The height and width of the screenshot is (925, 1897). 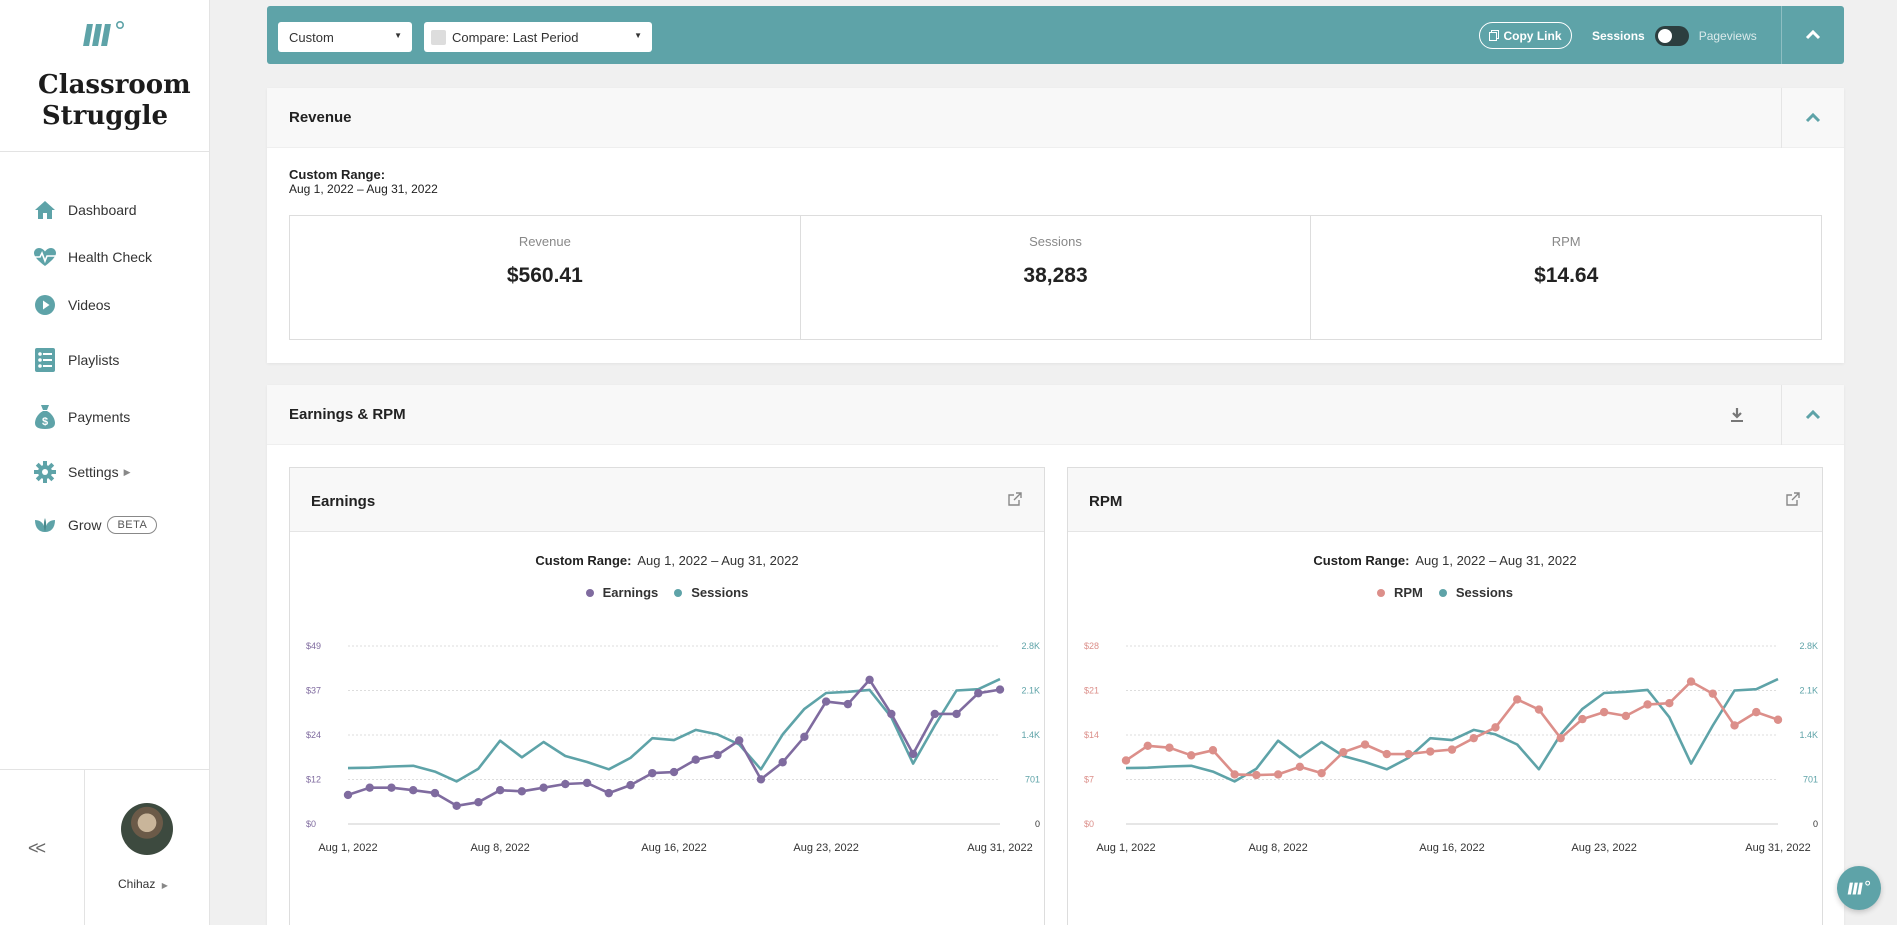 What do you see at coordinates (92, 257) in the screenshot?
I see `sidebar-item-health-check: Health Check` at bounding box center [92, 257].